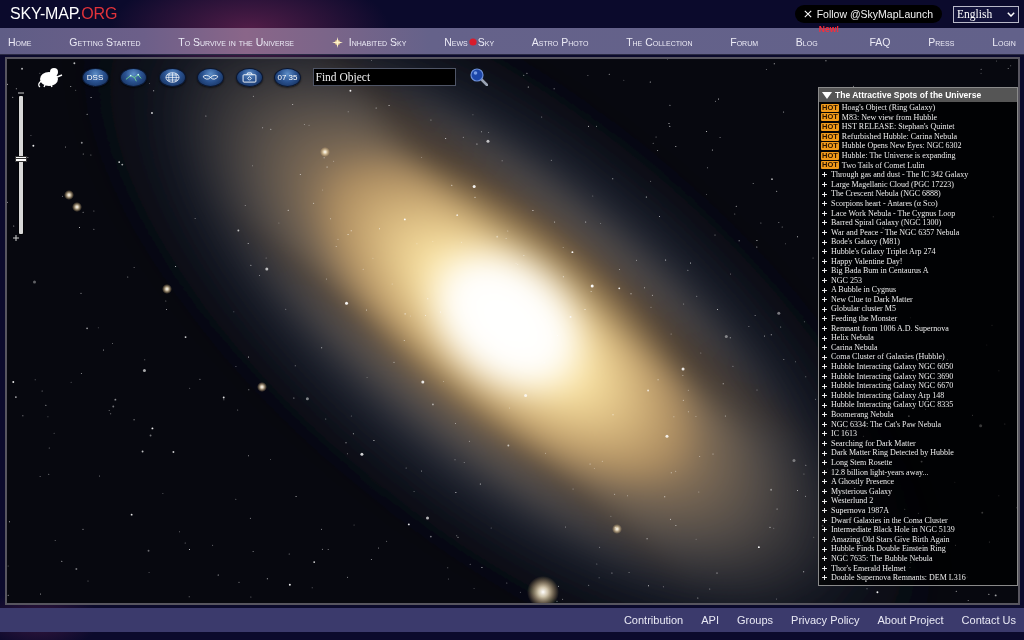 This screenshot has height=640, width=1024. I want to click on spot-link: Big Bada Bum in Centaurus A, so click(880, 271).